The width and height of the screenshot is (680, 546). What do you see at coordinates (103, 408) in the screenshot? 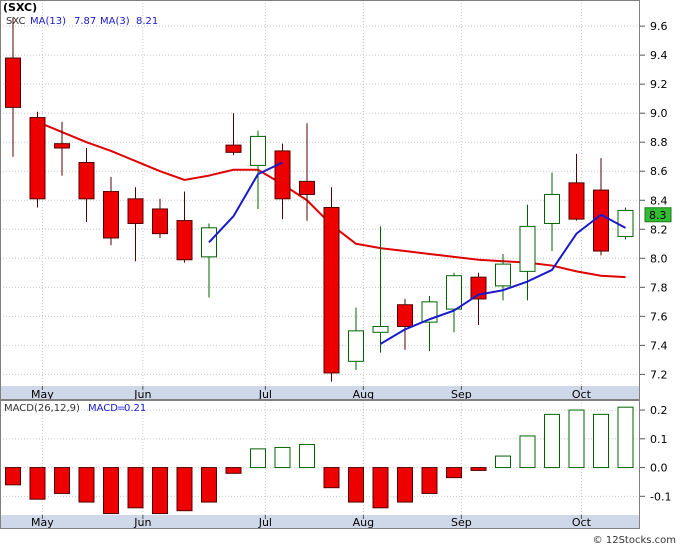
I see `macd-legend-value-label: MACD` at bounding box center [103, 408].